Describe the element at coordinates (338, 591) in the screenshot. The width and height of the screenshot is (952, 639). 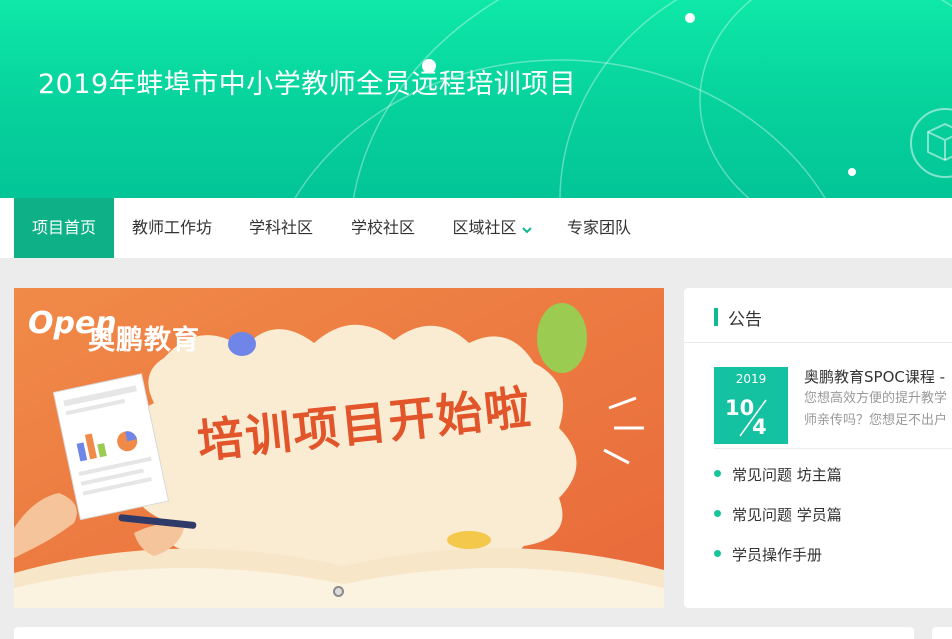
I see `carousel-dot` at that location.